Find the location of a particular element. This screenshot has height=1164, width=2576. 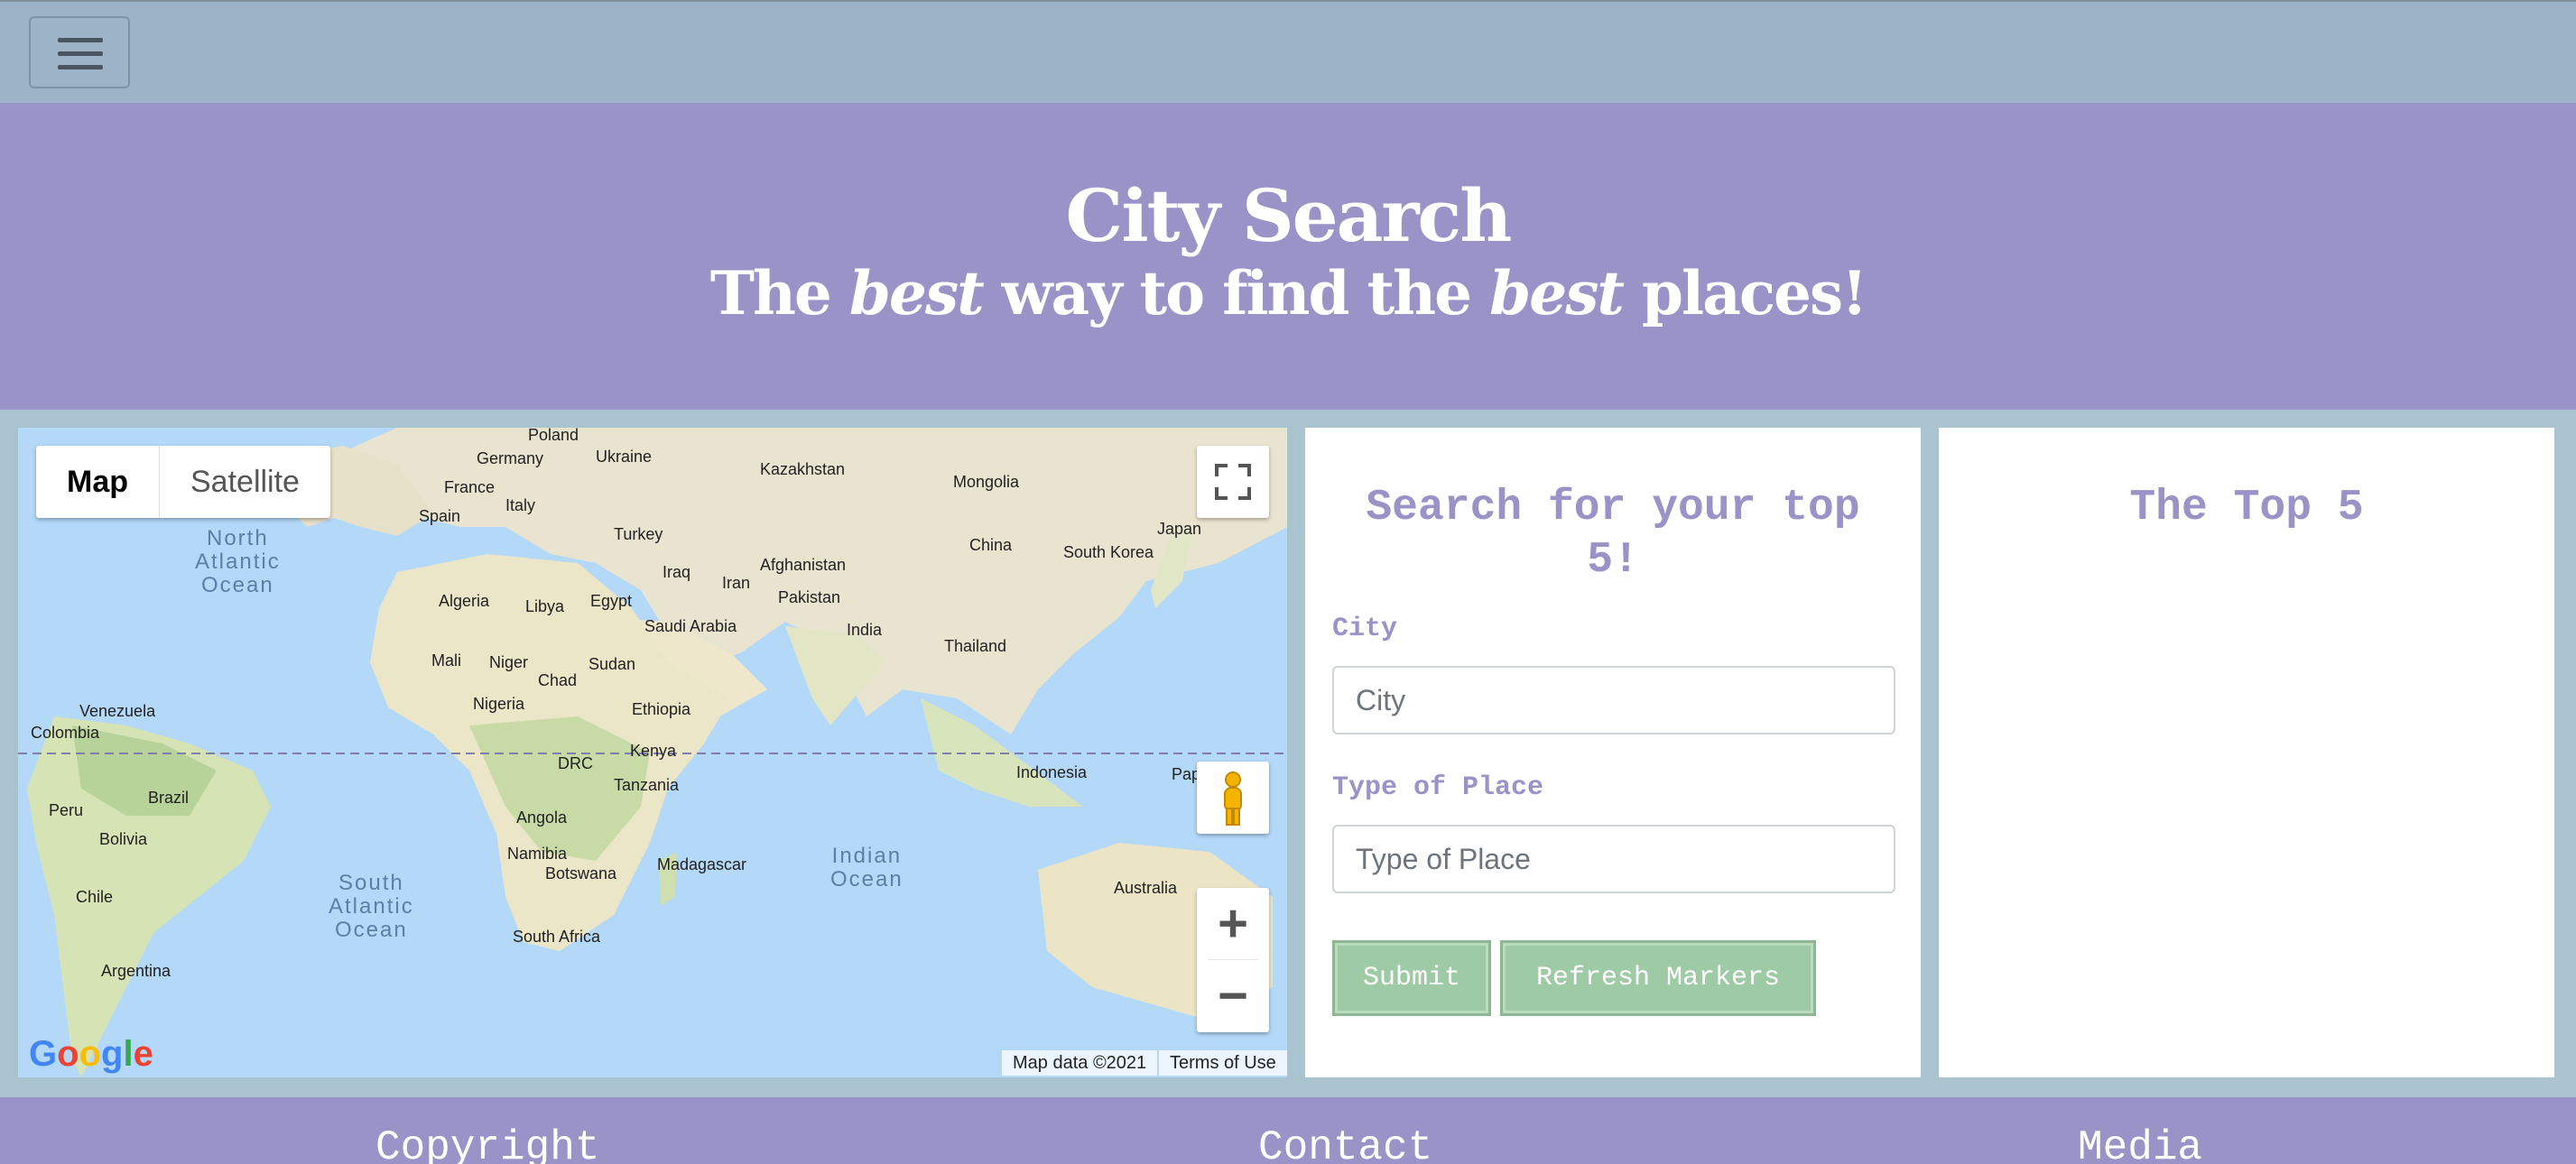

terms-of-use-link: Terms of Use is located at coordinates (1223, 1063).